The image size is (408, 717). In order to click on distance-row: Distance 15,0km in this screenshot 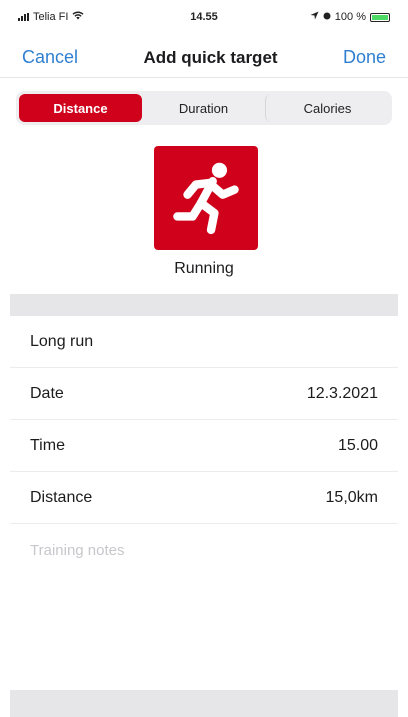, I will do `click(204, 498)`.